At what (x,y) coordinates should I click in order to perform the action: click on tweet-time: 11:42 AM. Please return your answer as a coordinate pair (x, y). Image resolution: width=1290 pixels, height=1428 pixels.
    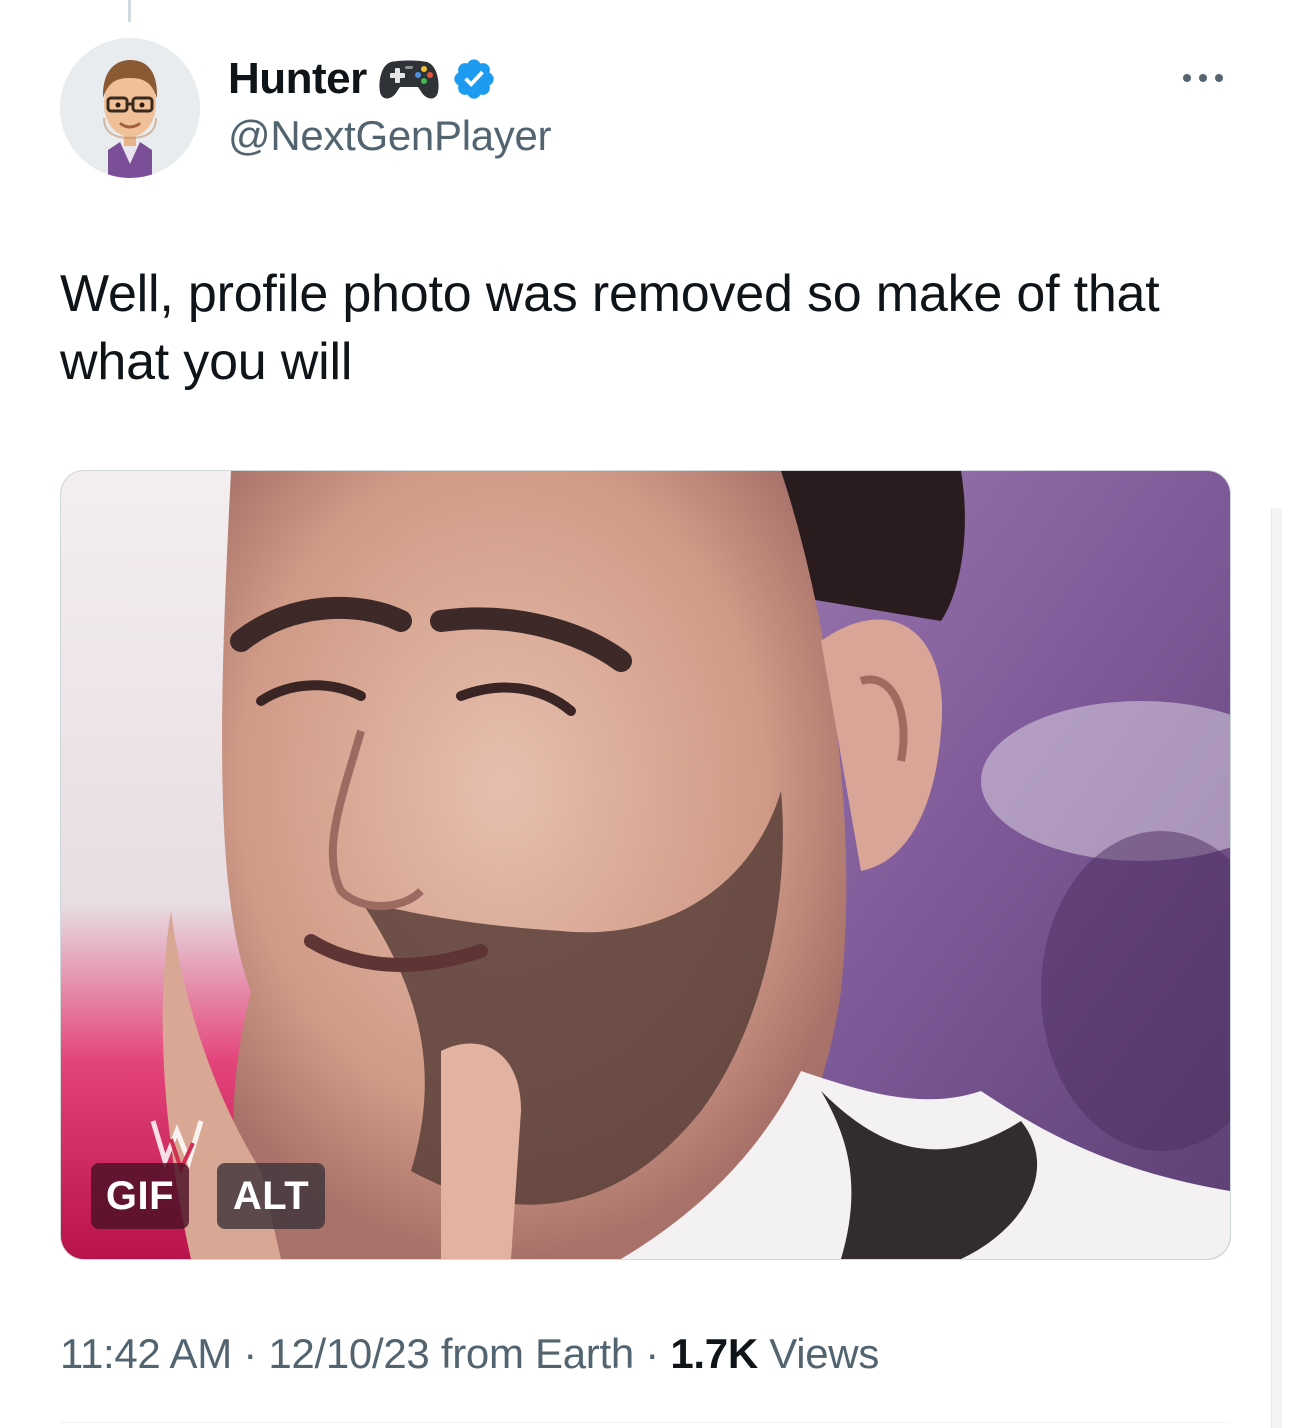
    Looking at the image, I should click on (146, 1353).